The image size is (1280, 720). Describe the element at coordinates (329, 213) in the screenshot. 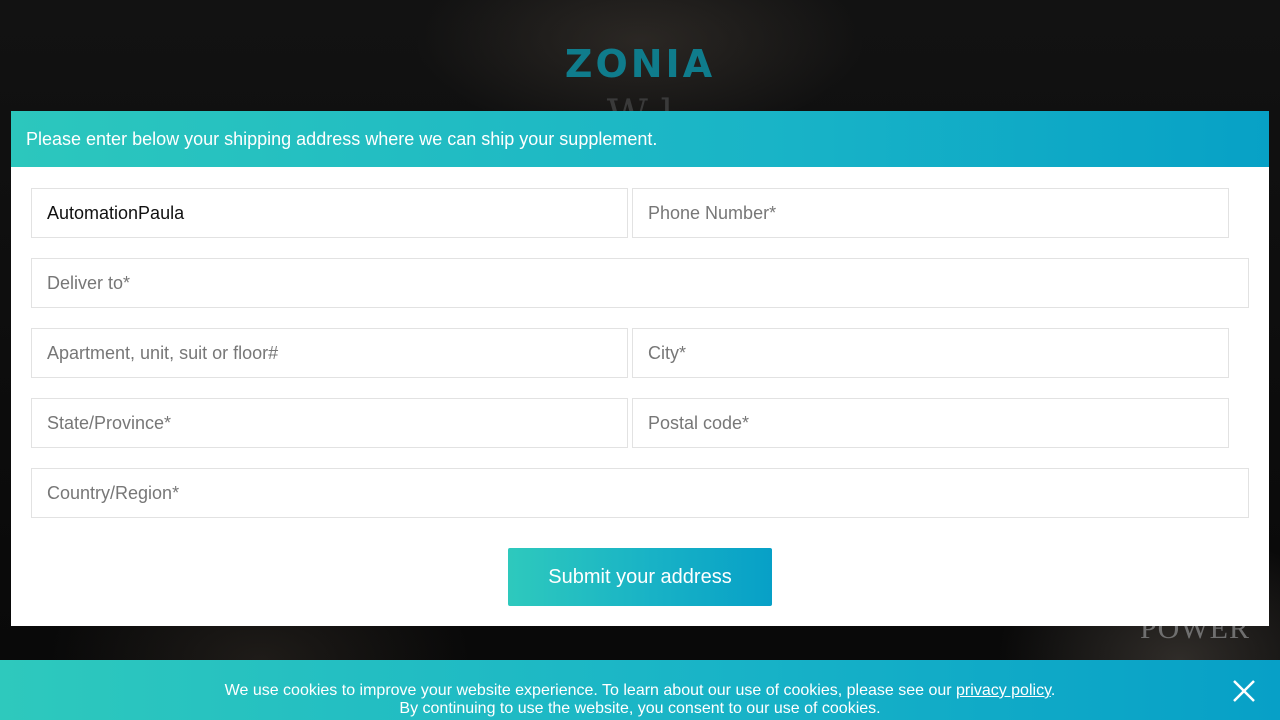

I see `name-field` at that location.